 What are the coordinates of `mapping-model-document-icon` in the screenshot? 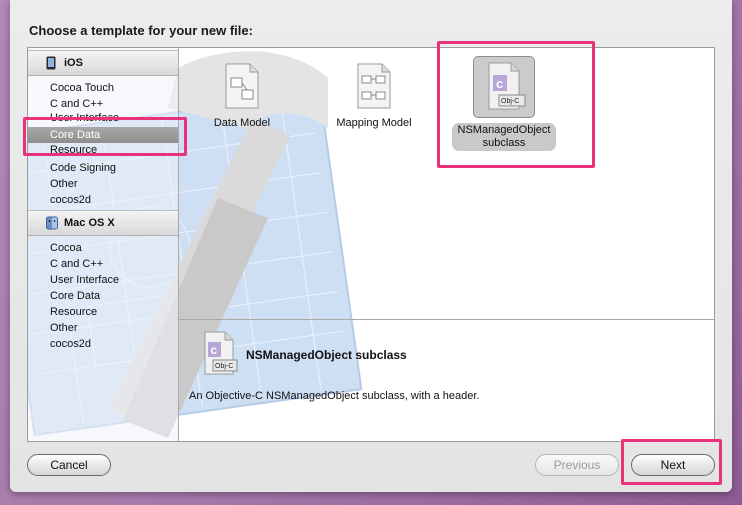 It's located at (374, 86).